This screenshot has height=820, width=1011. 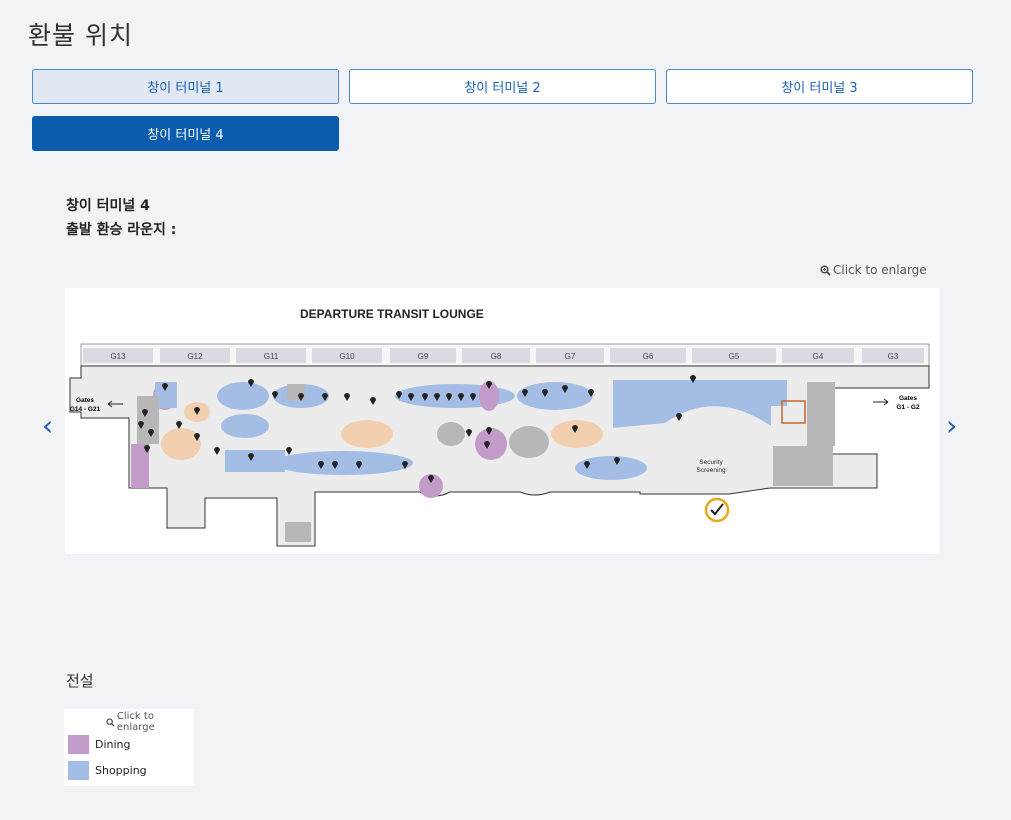 I want to click on right-gates-arrow-icon, so click(x=881, y=402).